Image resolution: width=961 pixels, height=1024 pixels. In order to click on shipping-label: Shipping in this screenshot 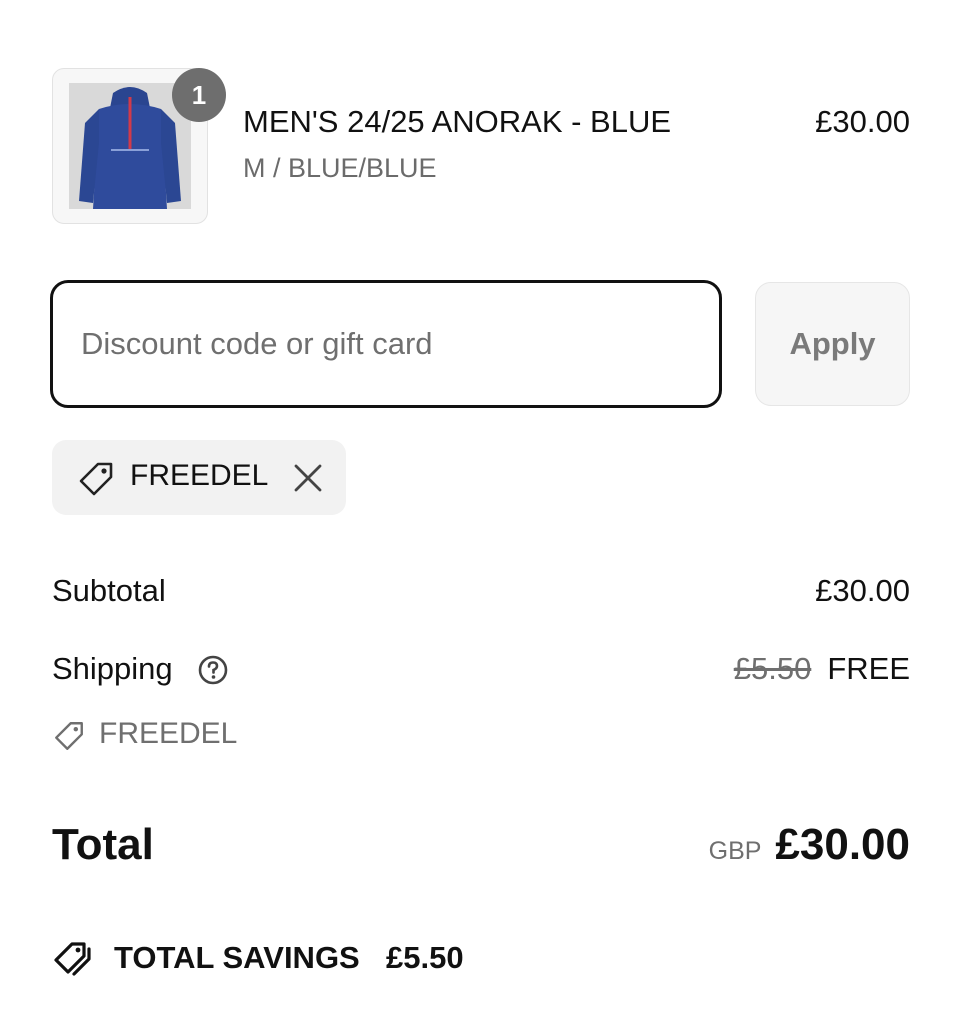, I will do `click(112, 668)`.